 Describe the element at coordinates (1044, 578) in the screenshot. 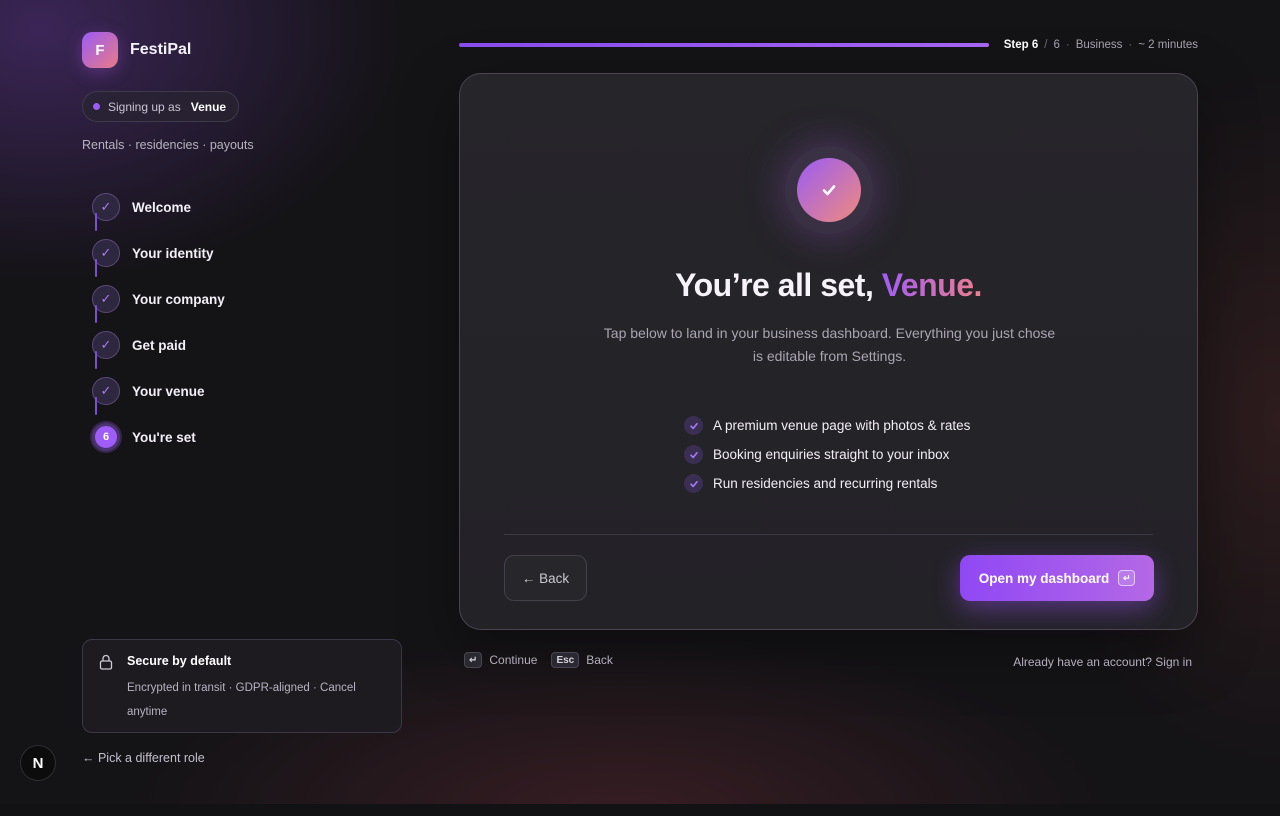

I see `open-dashboard-label: Open my dashboard` at that location.